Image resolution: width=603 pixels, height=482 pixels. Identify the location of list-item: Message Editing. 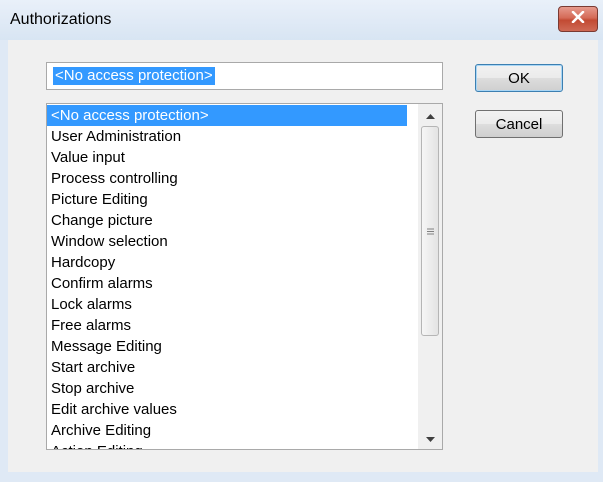
(231, 346).